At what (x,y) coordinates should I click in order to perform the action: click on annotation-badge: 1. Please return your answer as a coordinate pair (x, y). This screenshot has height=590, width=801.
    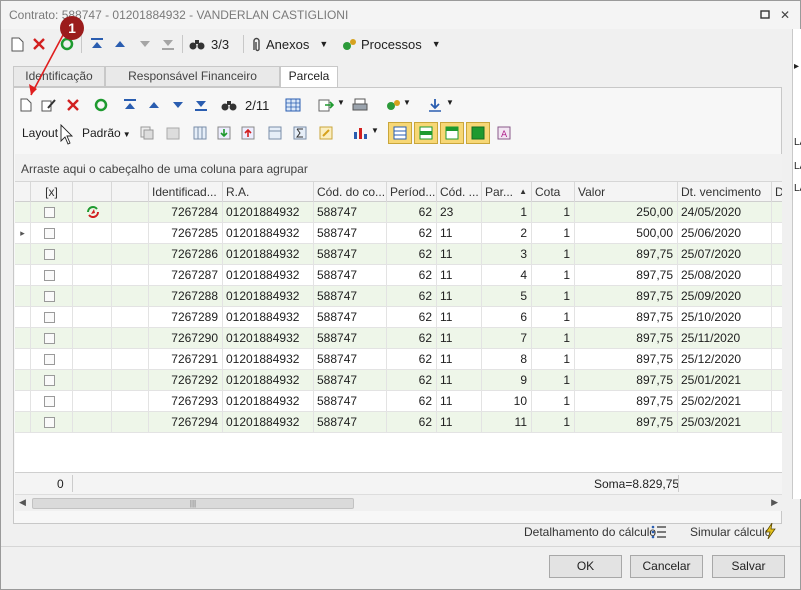
    Looking at the image, I should click on (72, 28).